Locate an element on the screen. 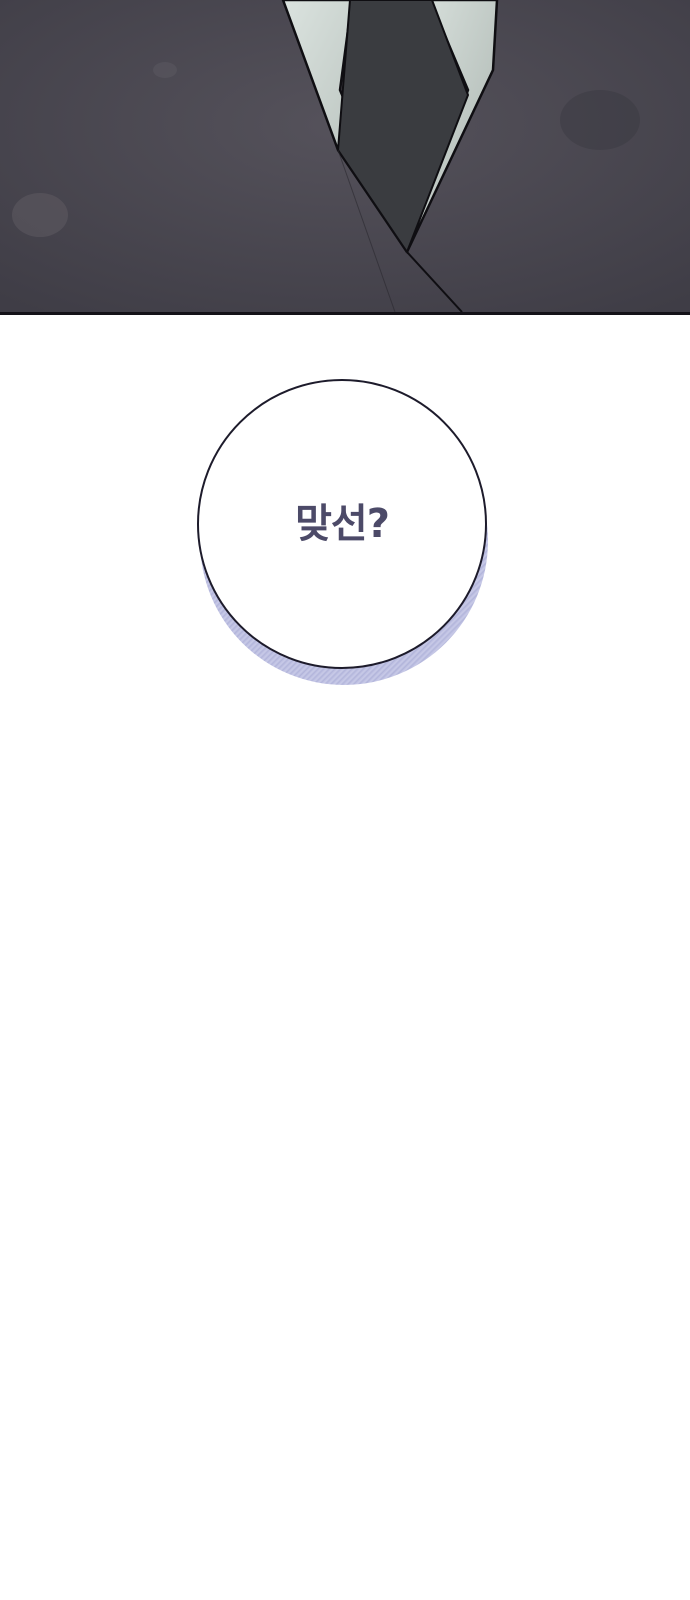 The image size is (690, 1600). speech-bubble: 맞선? is located at coordinates (345, 537).